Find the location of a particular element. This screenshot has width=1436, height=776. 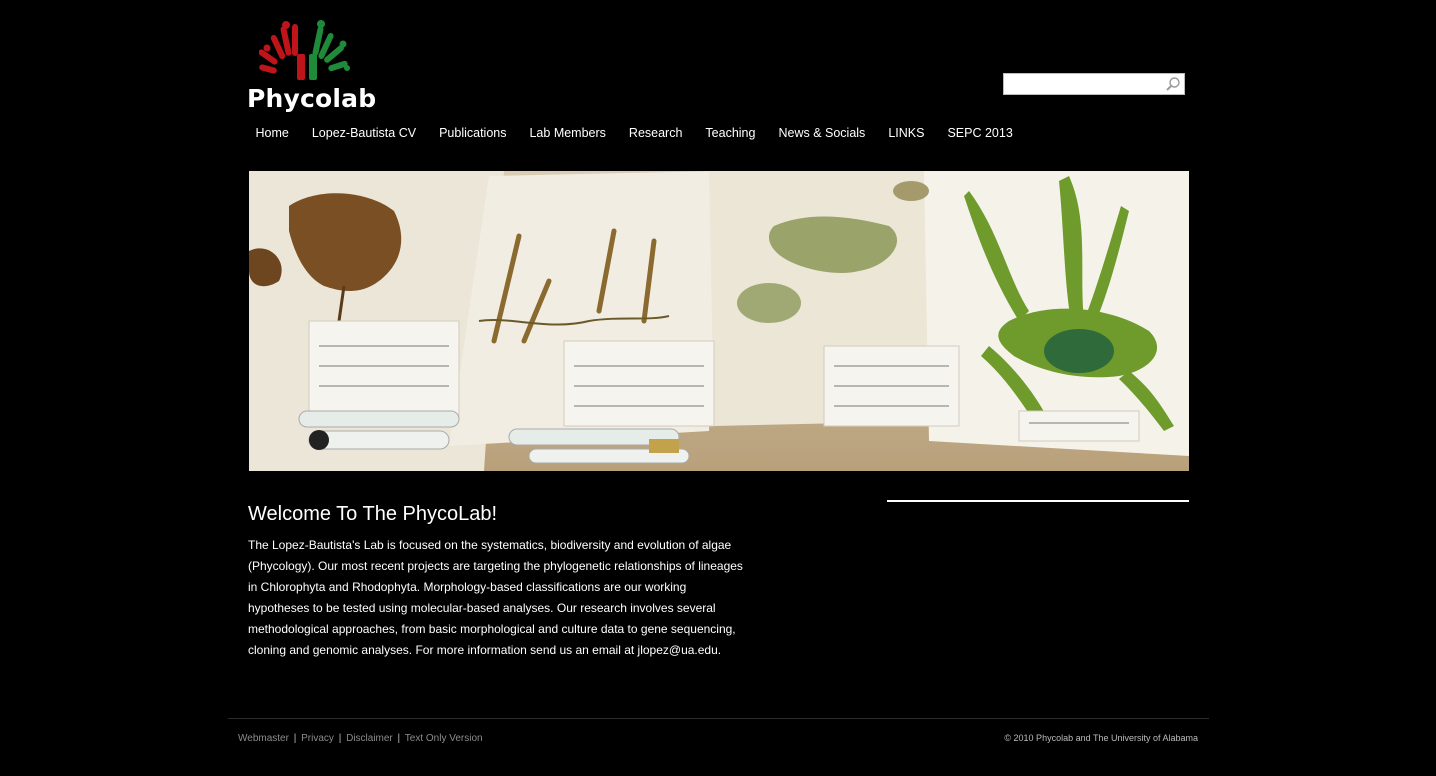

algae-hands-icon is located at coordinates (304, 50).